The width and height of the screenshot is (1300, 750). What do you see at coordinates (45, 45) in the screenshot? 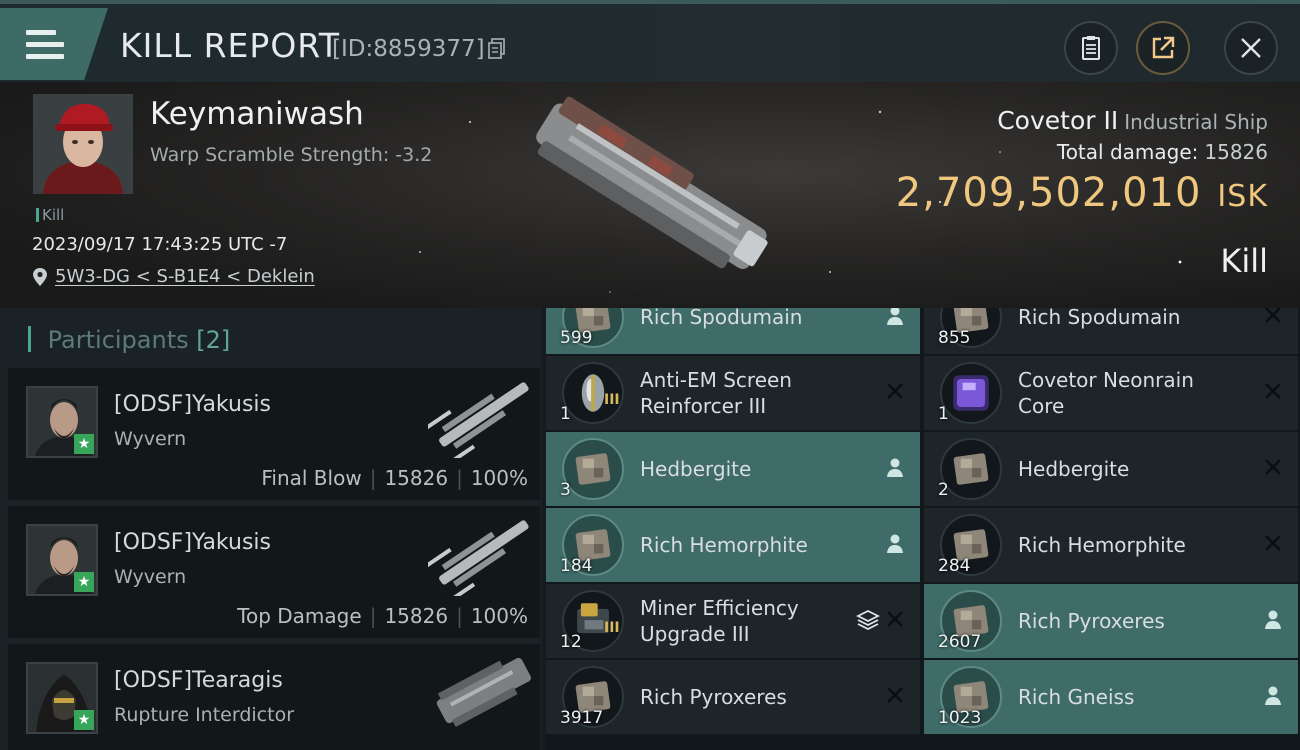
I see `hamburger-menu-icon` at bounding box center [45, 45].